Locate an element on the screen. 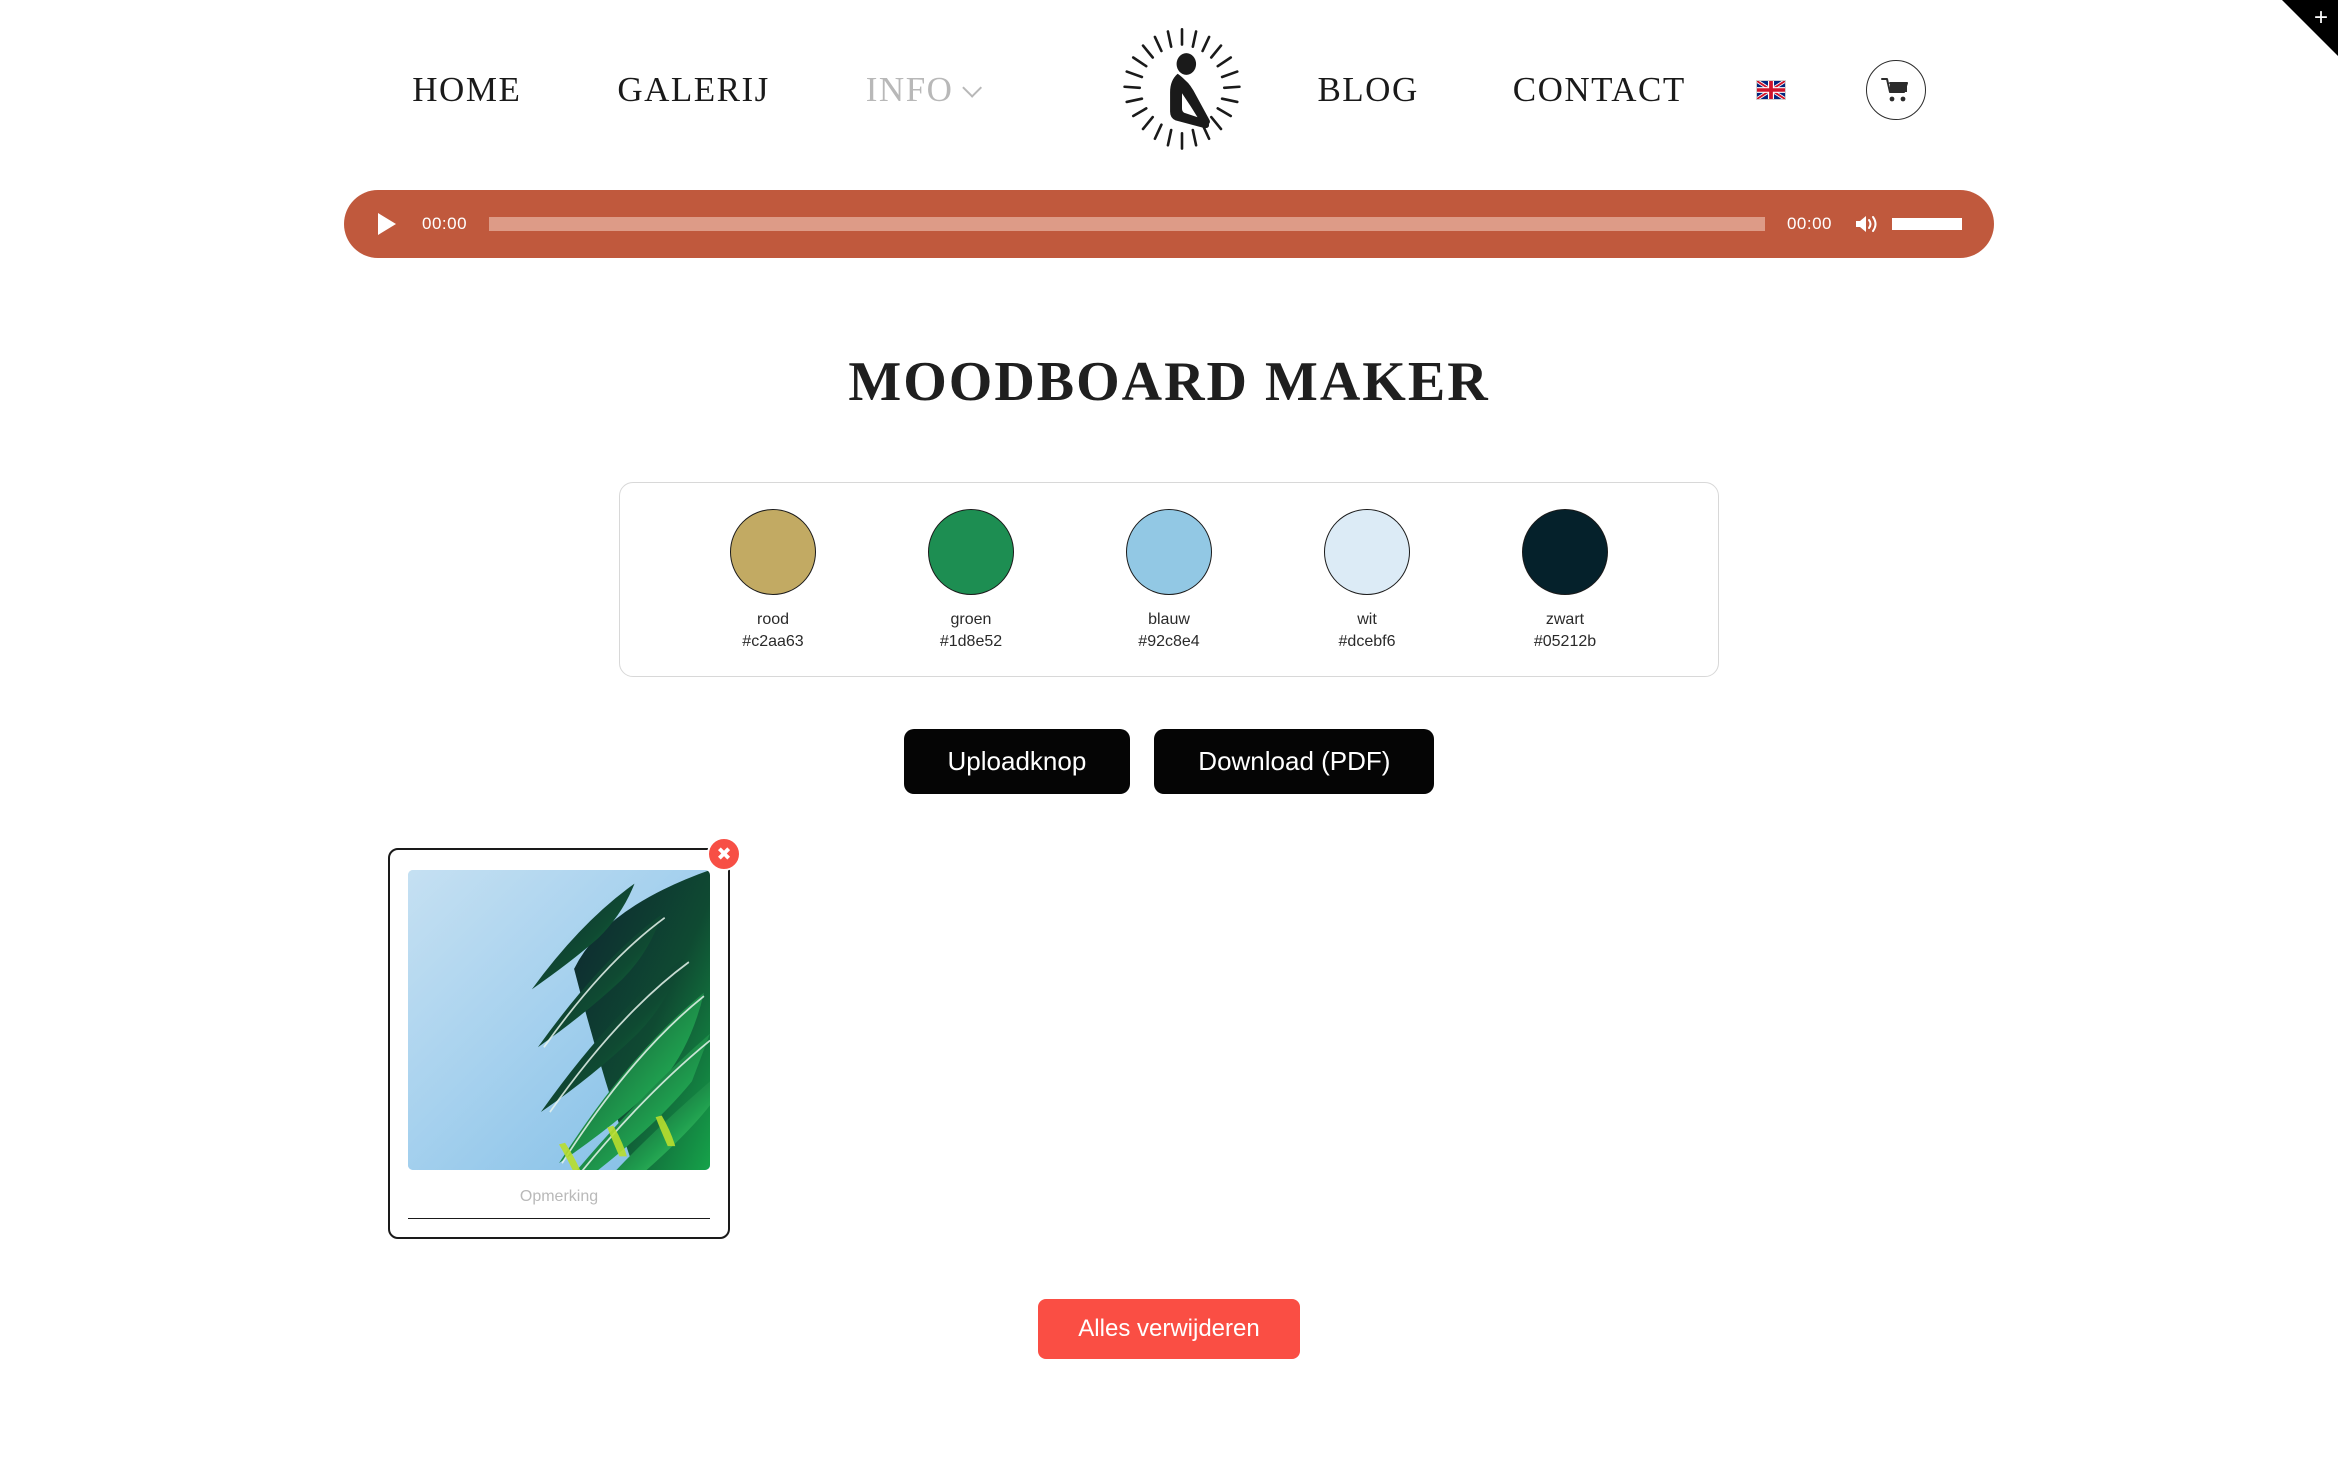 Image resolution: width=2338 pixels, height=1465 pixels. clear-all-row: Alles verwijderen is located at coordinates (1169, 1329).